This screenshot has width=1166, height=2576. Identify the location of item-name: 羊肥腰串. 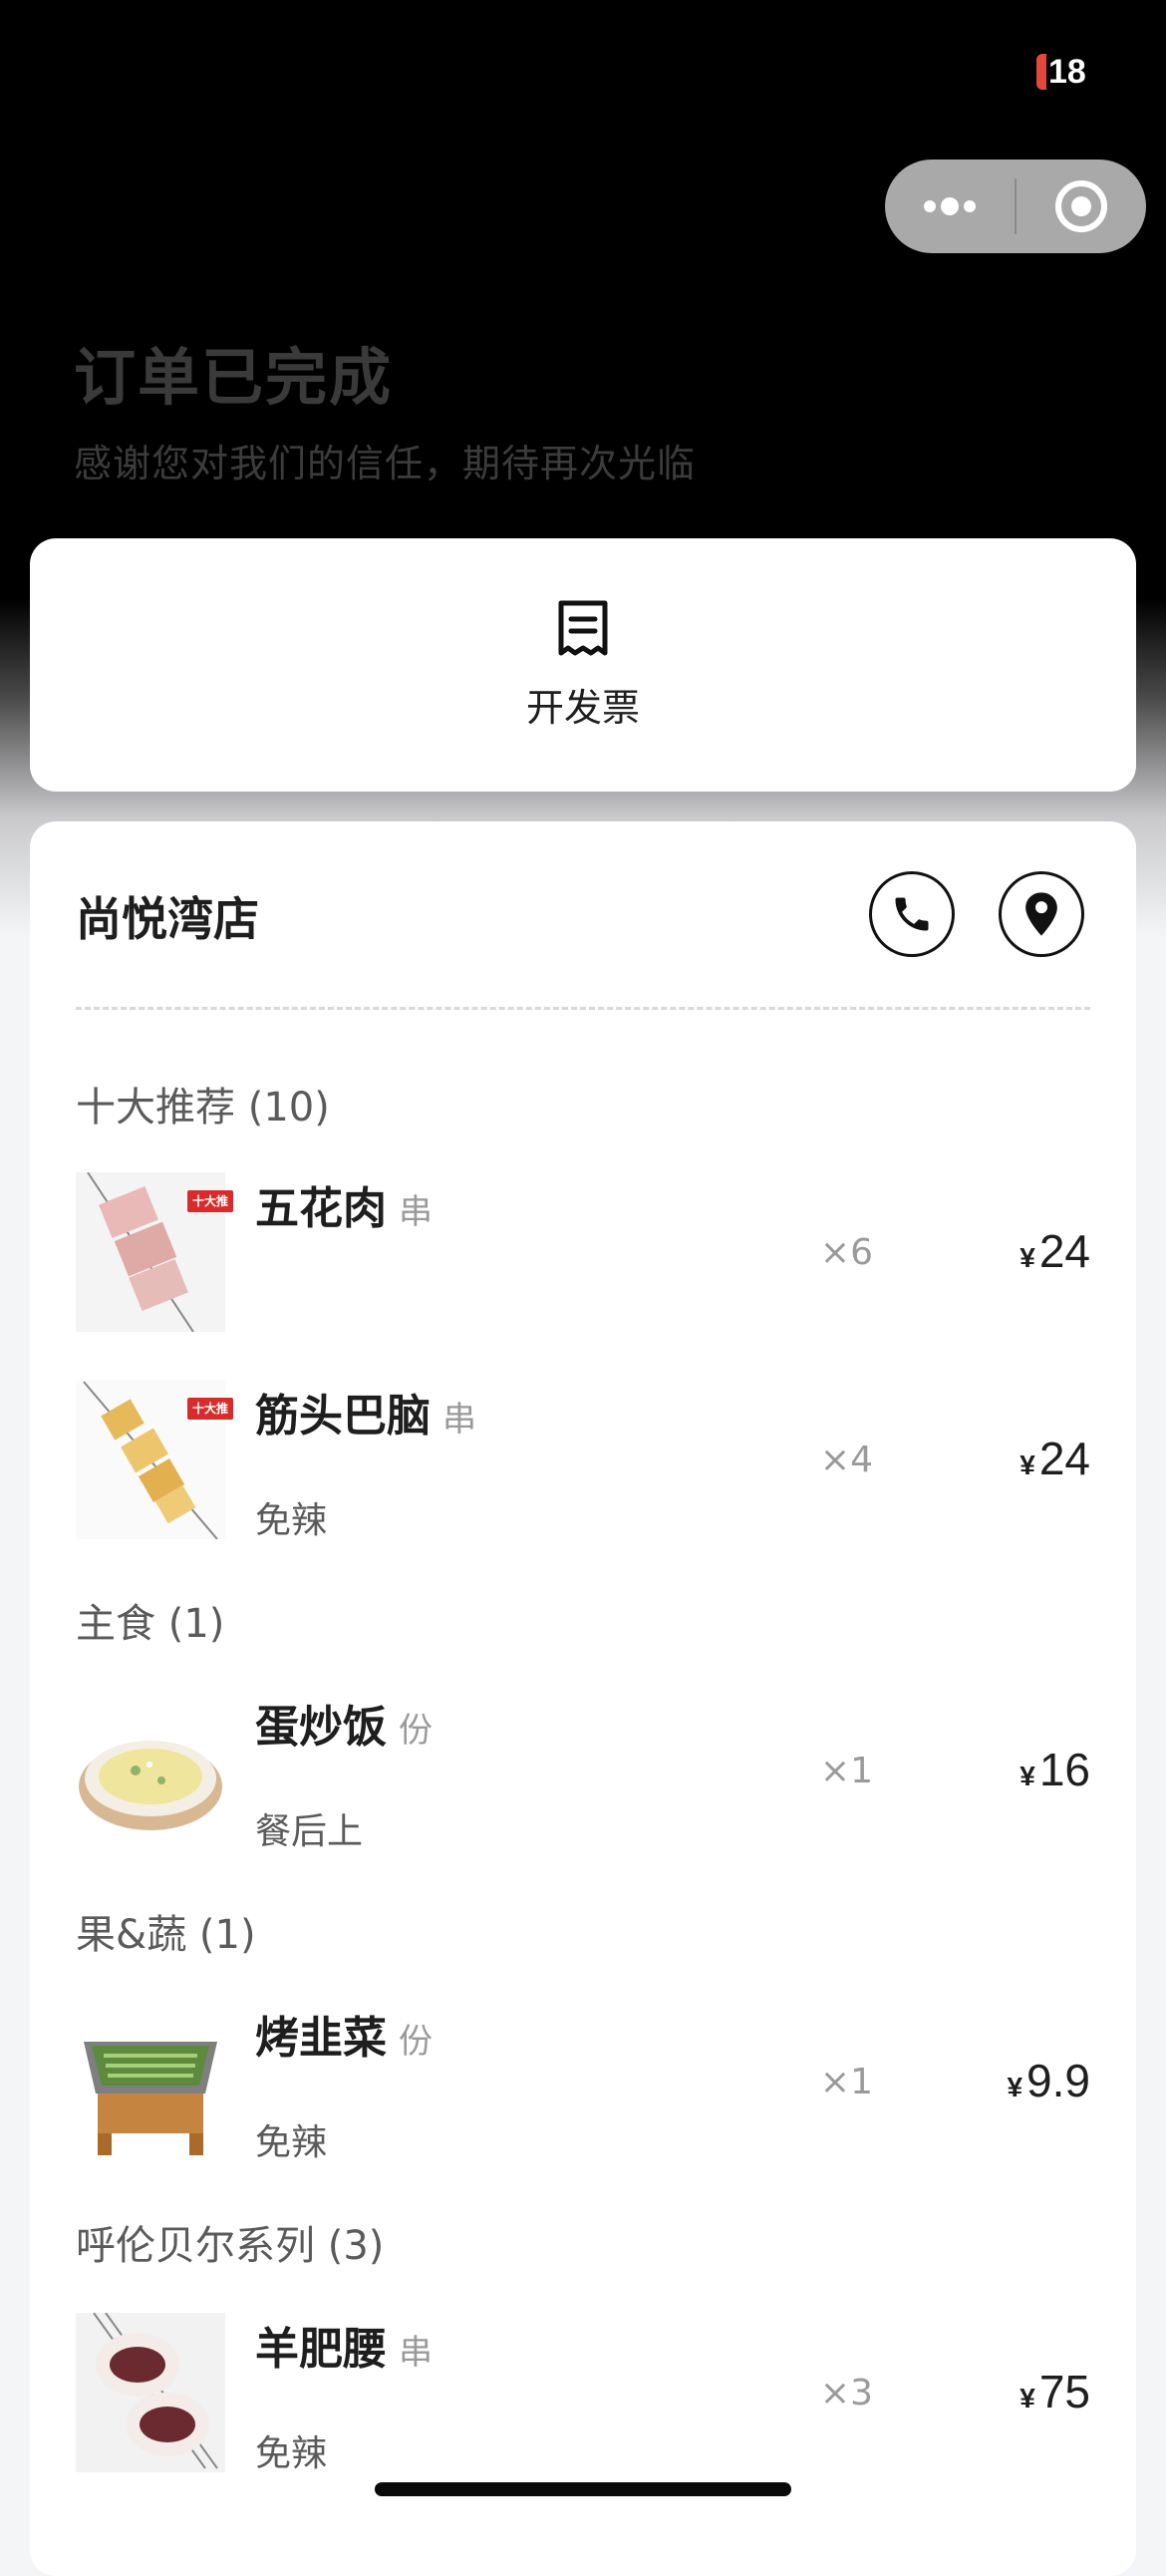
(344, 2345).